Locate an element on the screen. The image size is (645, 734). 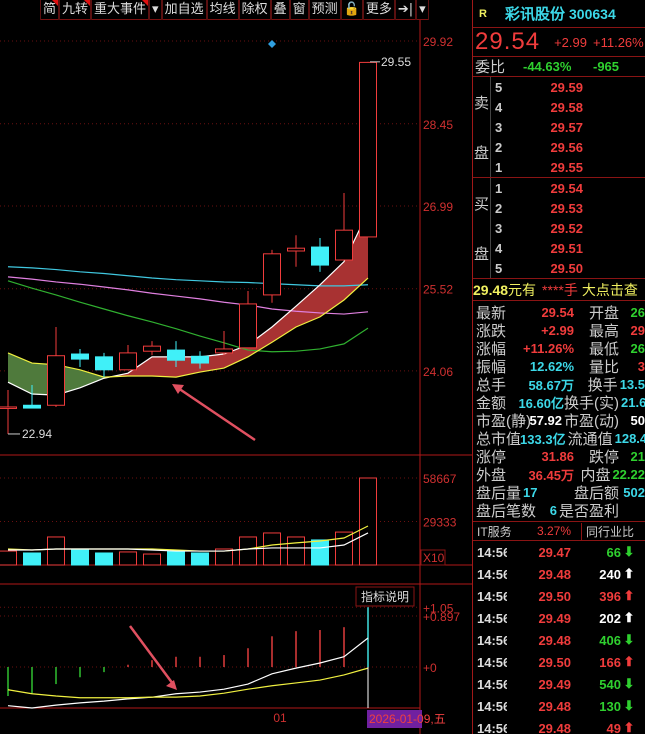
order-price: 29.57 is located at coordinates (566, 127).